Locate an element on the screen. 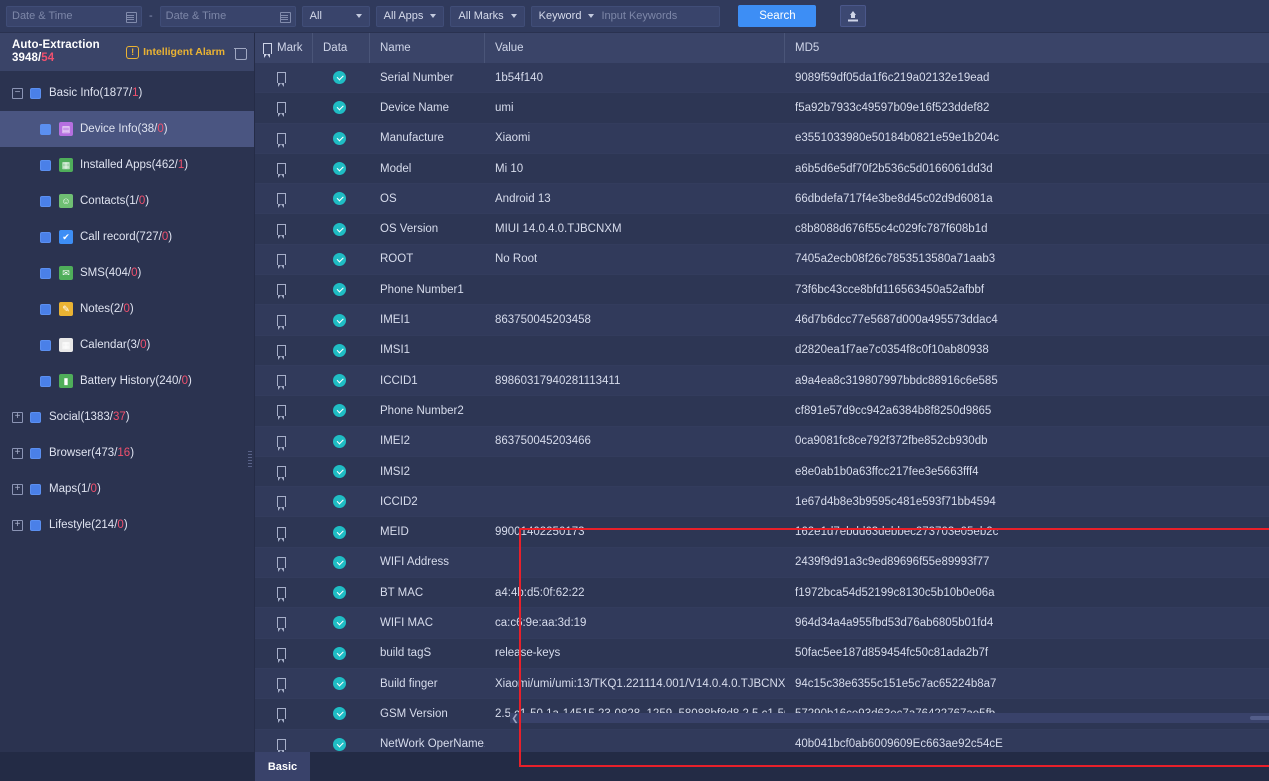  column-header-mark: Mark is located at coordinates (284, 48).